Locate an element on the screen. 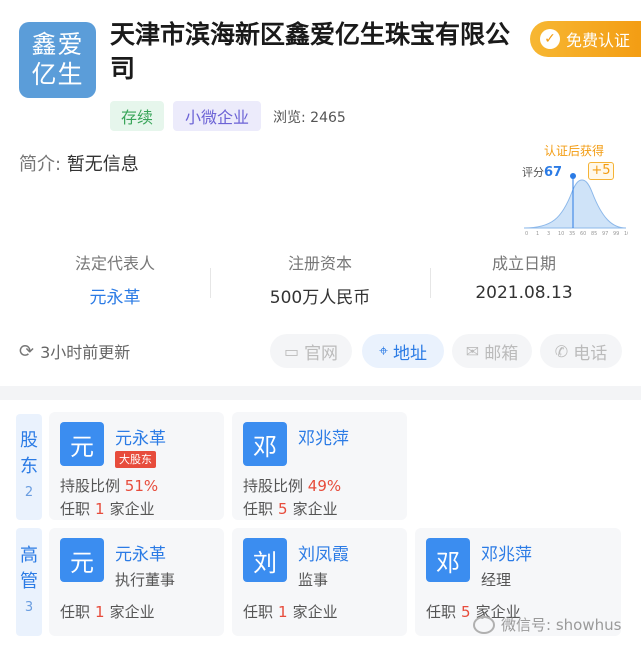  phone-button: ✆ 电话 is located at coordinates (581, 351).